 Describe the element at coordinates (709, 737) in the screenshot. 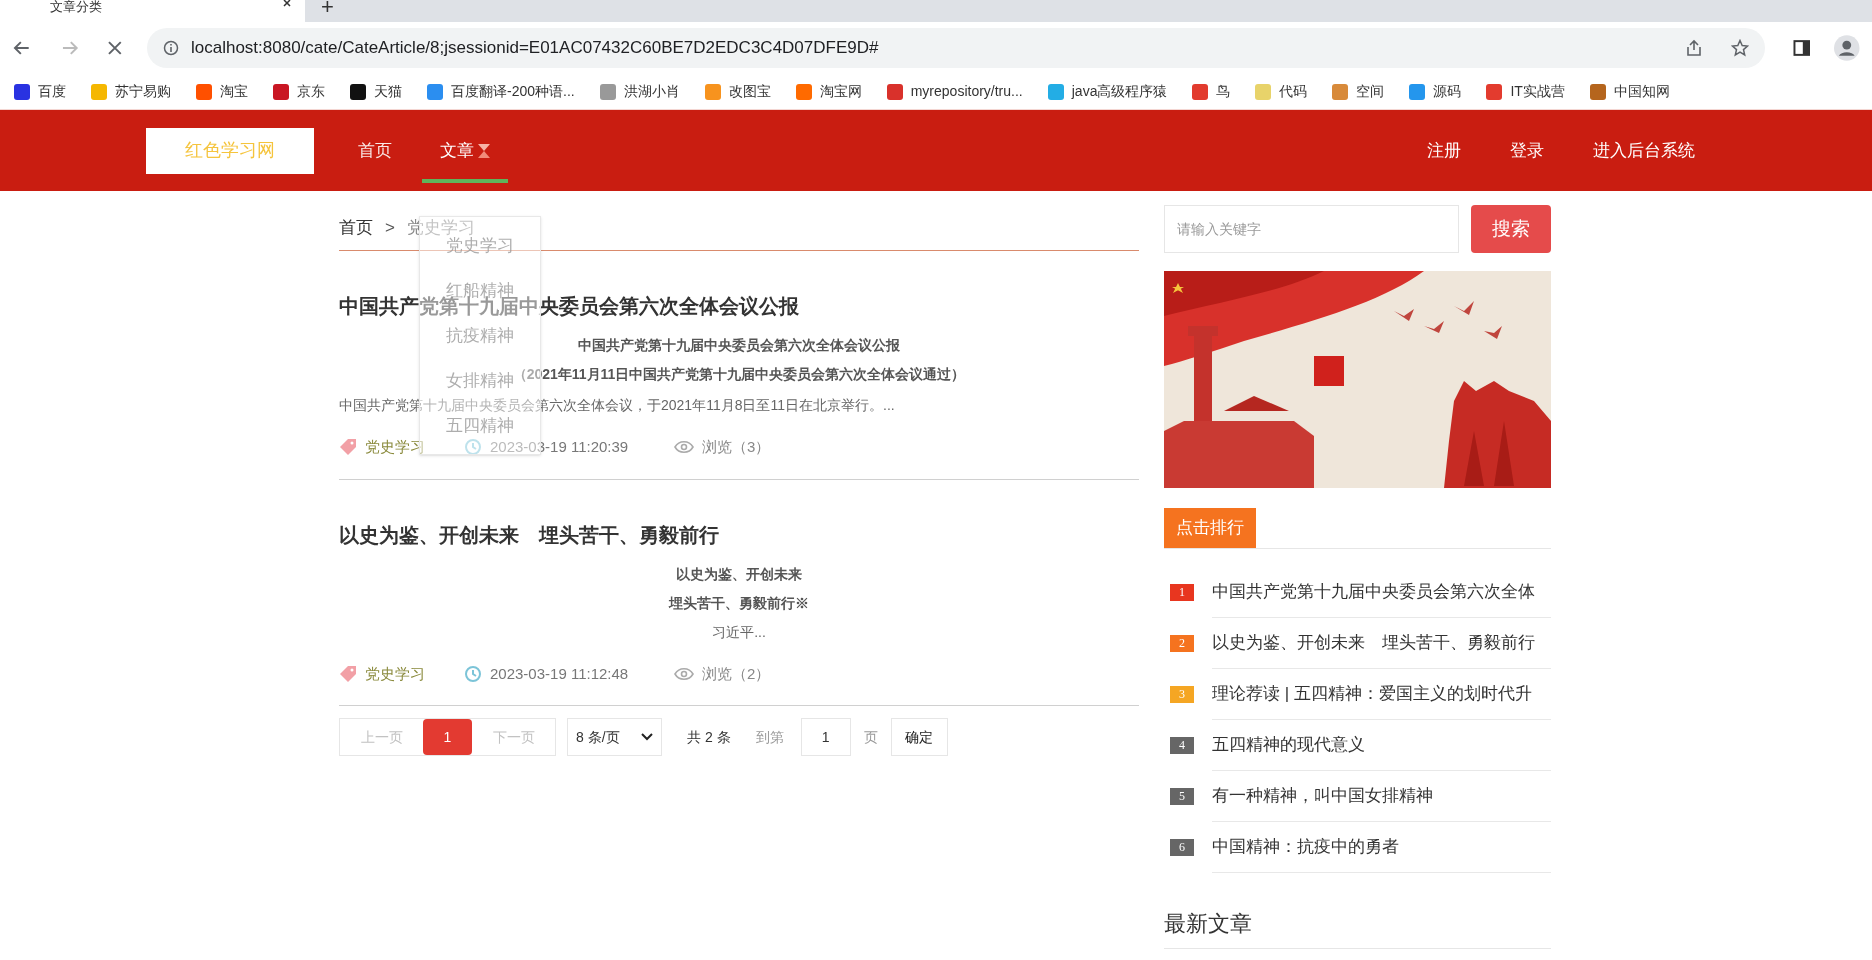

I see `total-count: 共 2 条` at that location.